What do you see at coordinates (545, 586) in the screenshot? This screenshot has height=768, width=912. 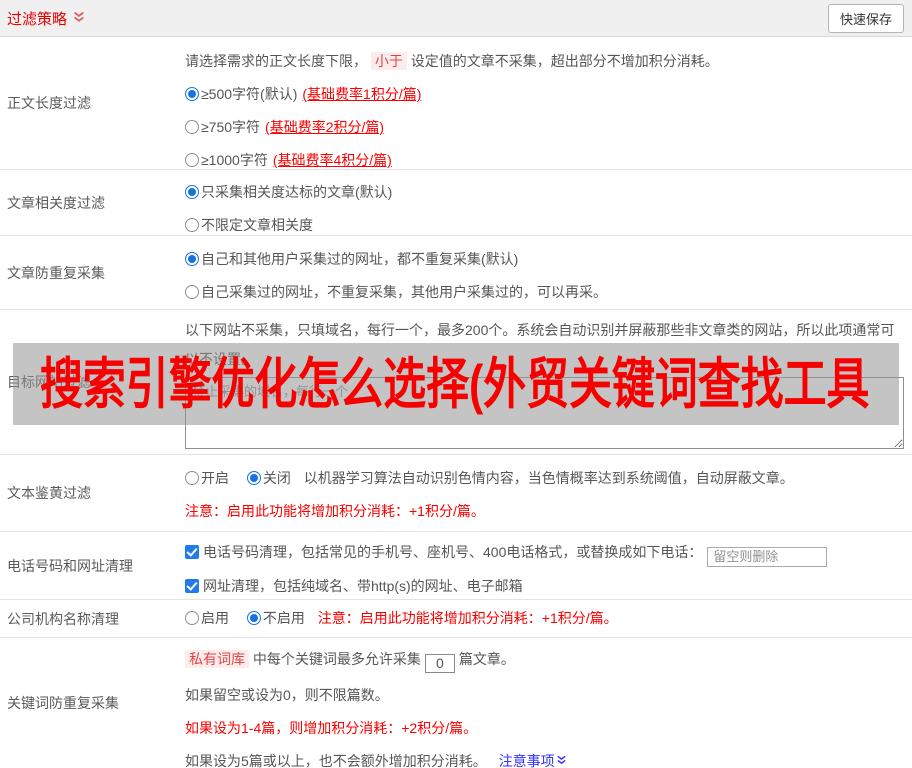 I see `url-clean-line: 网址清理，包括纯域名、带http(s)的网址、电子邮箱` at bounding box center [545, 586].